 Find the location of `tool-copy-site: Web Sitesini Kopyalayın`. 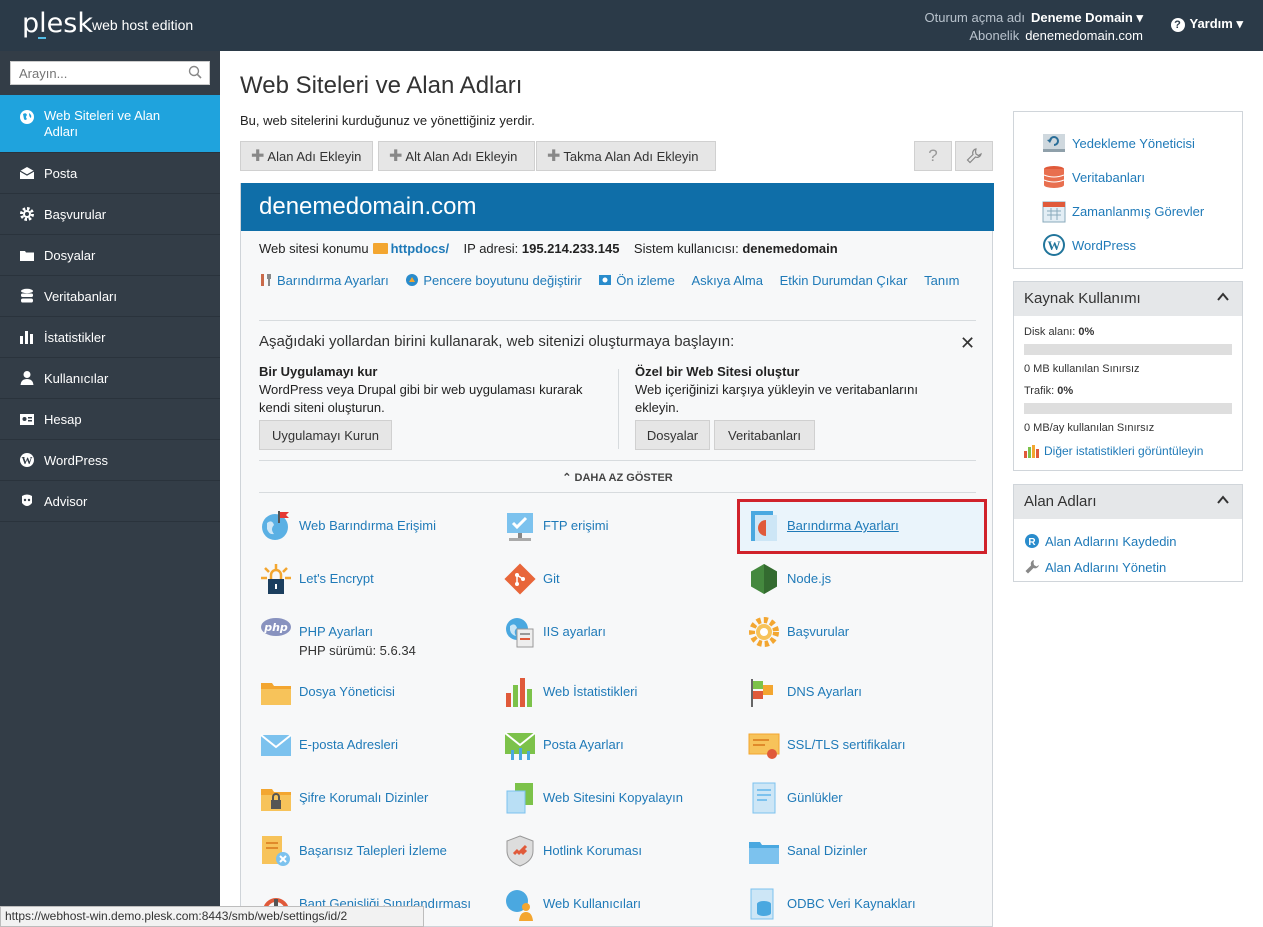

tool-copy-site: Web Sitesini Kopyalayın is located at coordinates (593, 801).